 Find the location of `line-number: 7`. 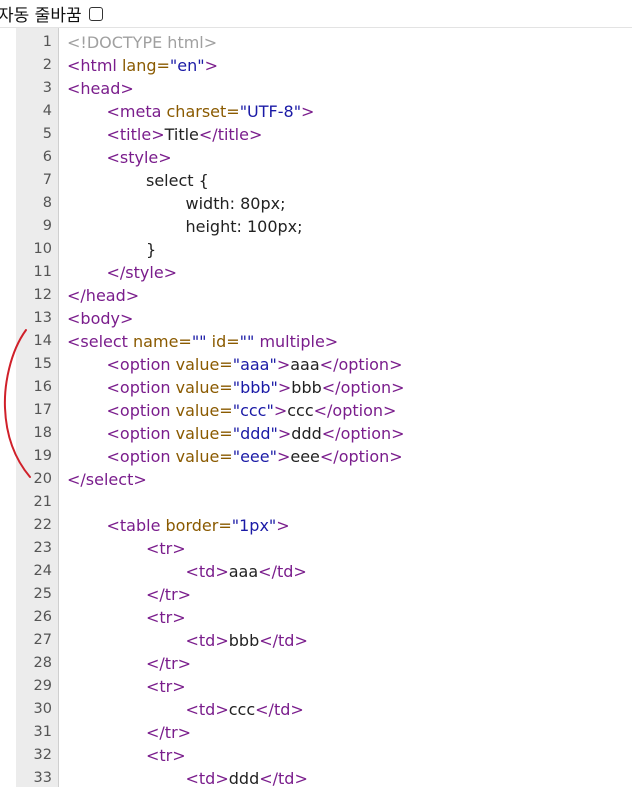

line-number: 7 is located at coordinates (47, 180).